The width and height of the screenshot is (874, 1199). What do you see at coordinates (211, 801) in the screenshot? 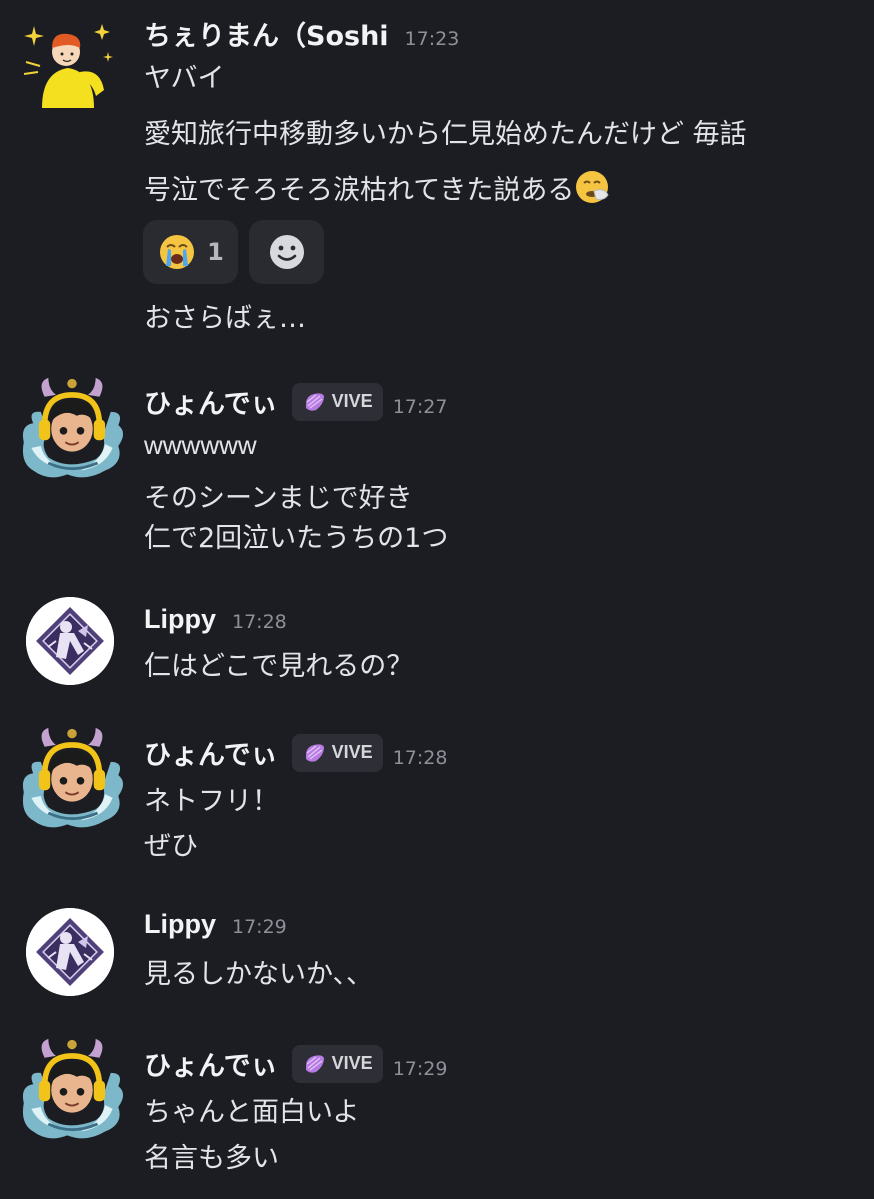
I see `message-line: ネトフリ！` at bounding box center [211, 801].